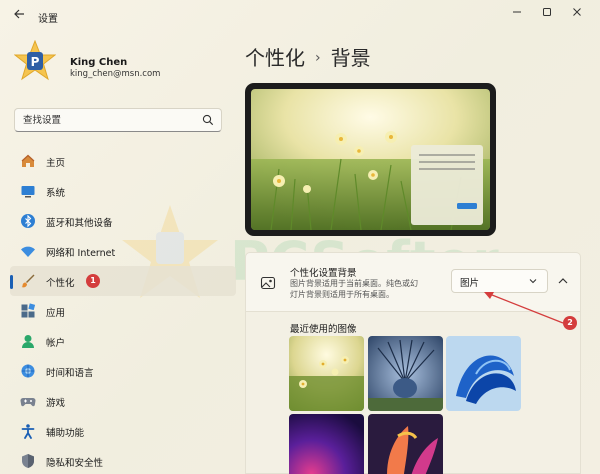 This screenshot has height=474, width=600. I want to click on wallpaper-preview-image, so click(370, 159).